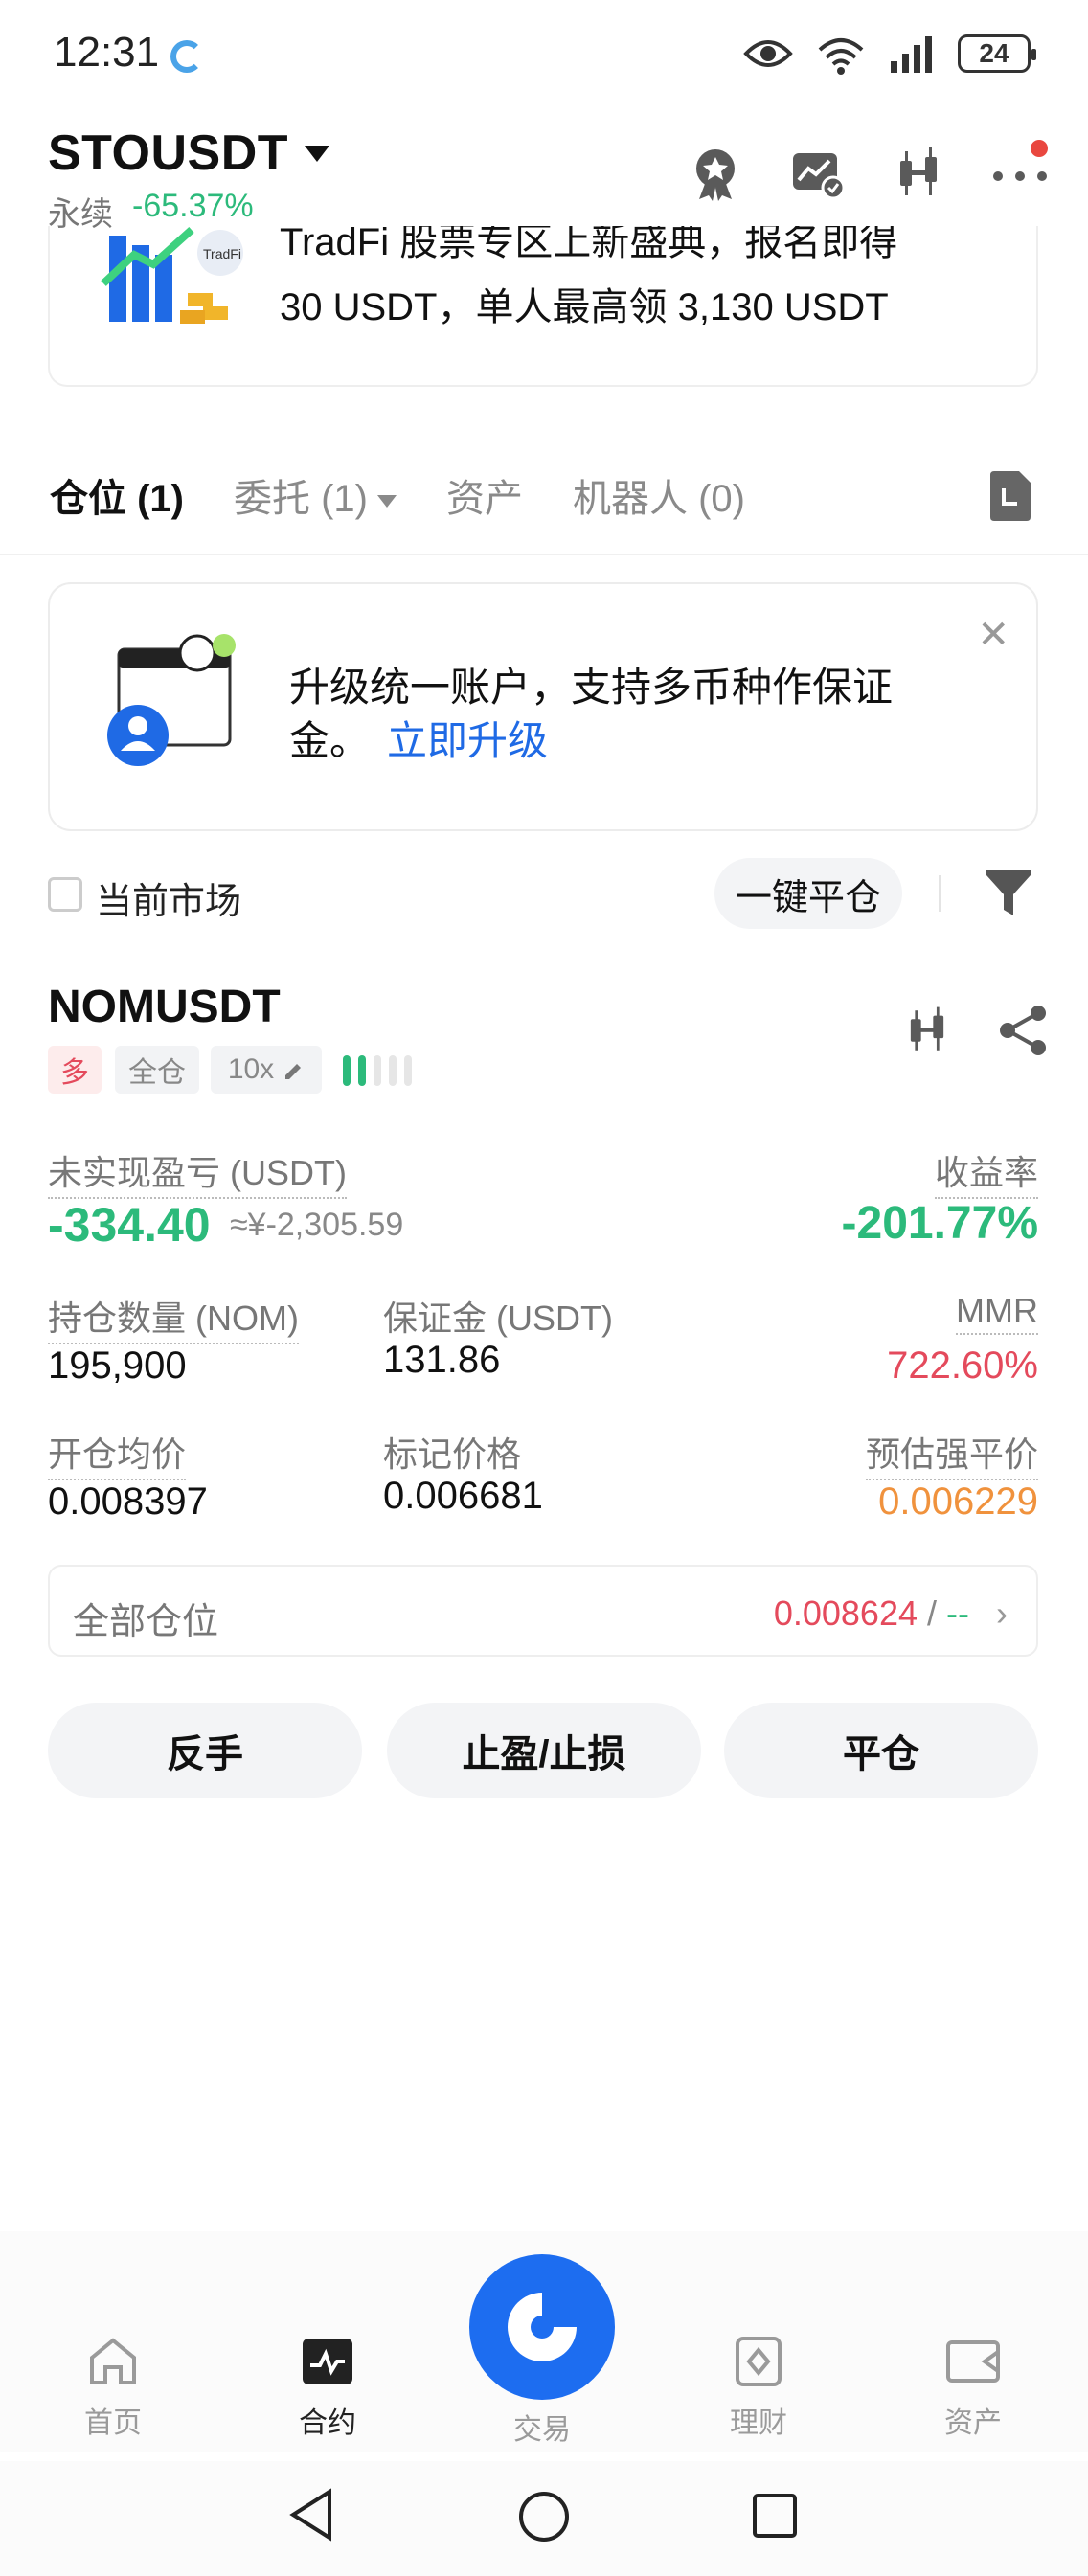  What do you see at coordinates (186, 56) in the screenshot?
I see `app-notification-icon` at bounding box center [186, 56].